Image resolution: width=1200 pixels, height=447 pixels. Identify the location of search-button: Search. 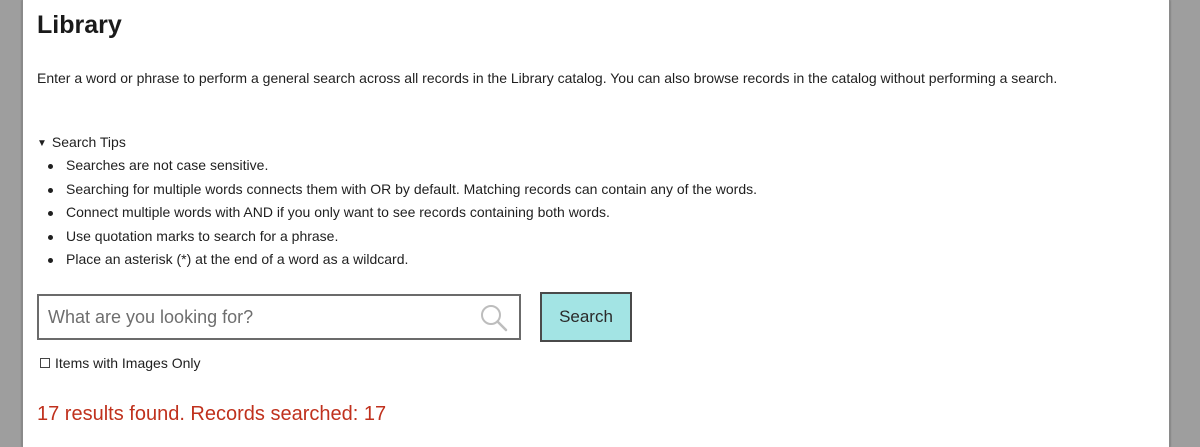
(586, 317).